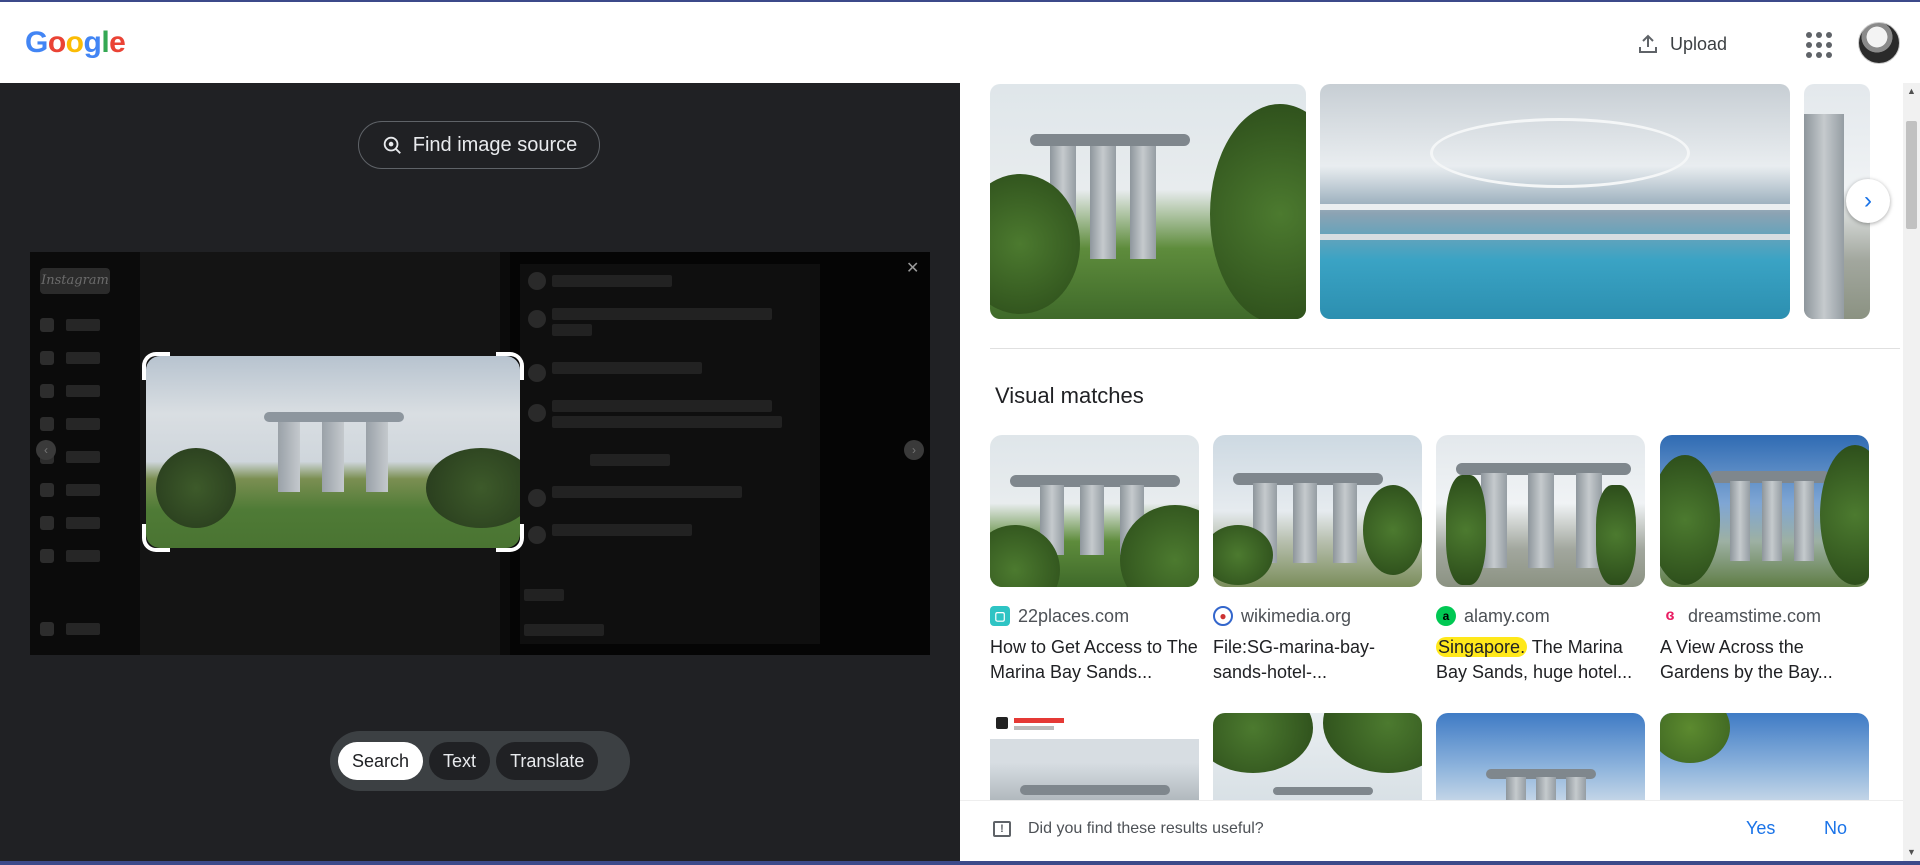 This screenshot has height=865, width=1920. What do you see at coordinates (1482, 647) in the screenshot?
I see `match-title-highlight: Singapore.` at bounding box center [1482, 647].